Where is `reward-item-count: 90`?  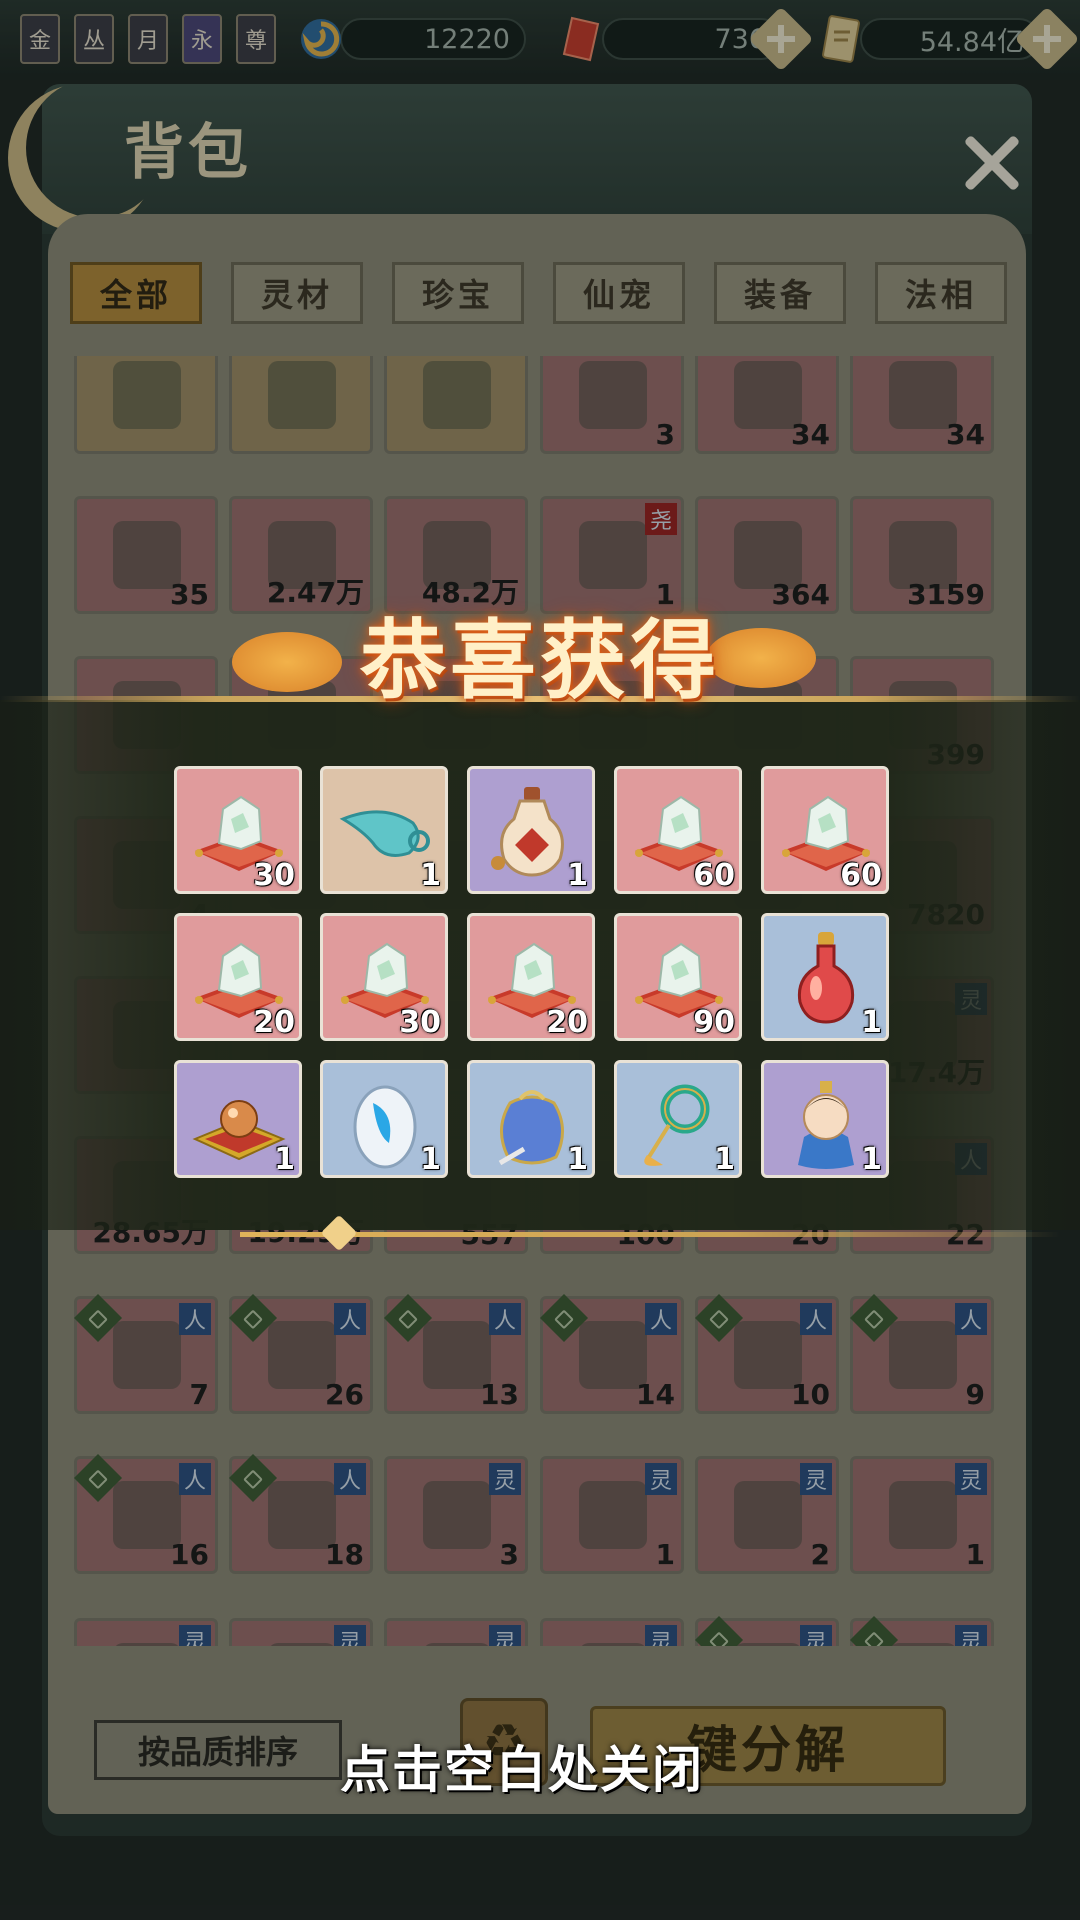
reward-item-count: 90 is located at coordinates (714, 1022).